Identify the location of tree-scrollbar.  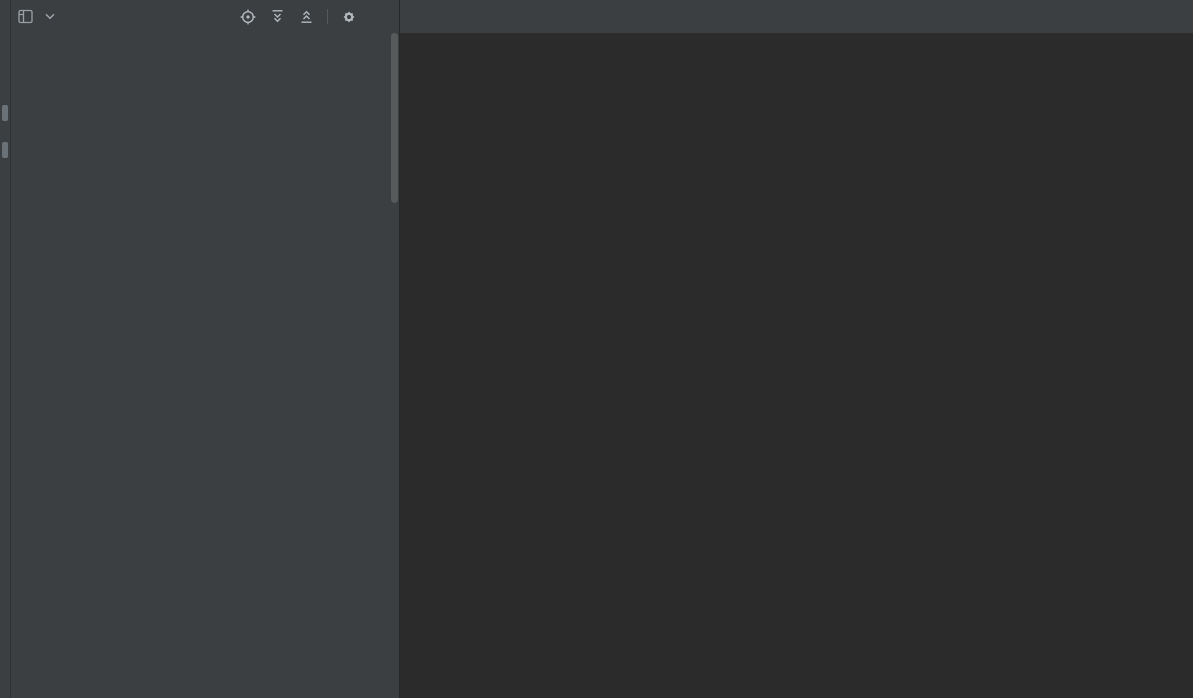
(394, 365).